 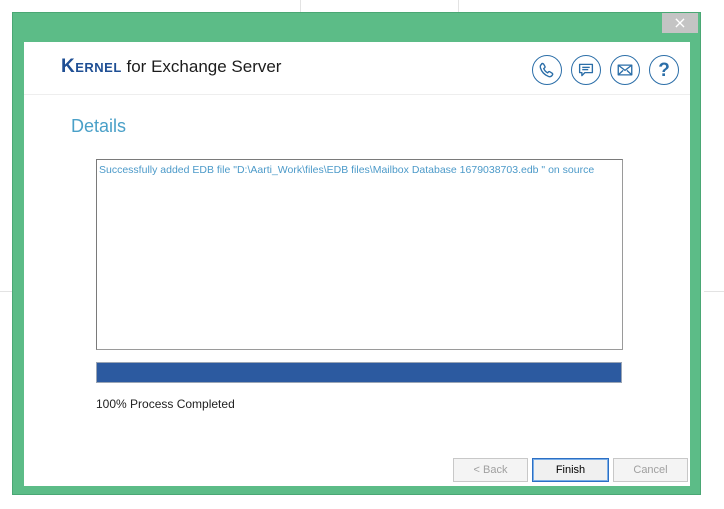 I want to click on phone-icon, so click(x=546, y=70).